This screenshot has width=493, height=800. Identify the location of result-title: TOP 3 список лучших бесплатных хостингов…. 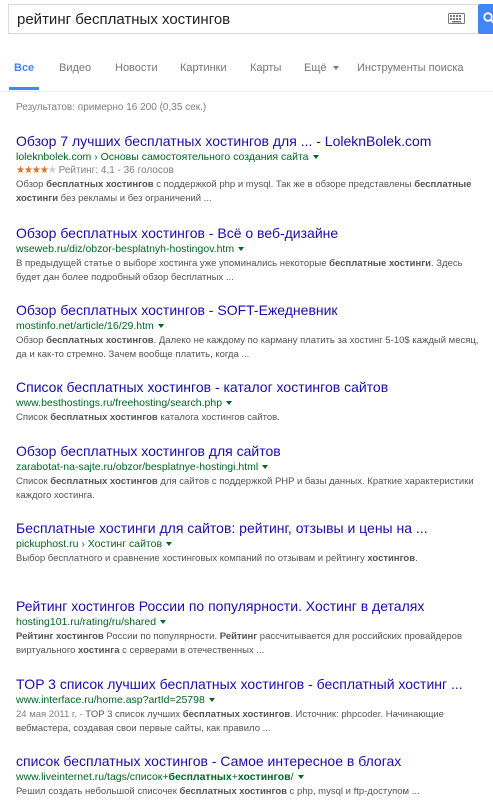
(251, 684).